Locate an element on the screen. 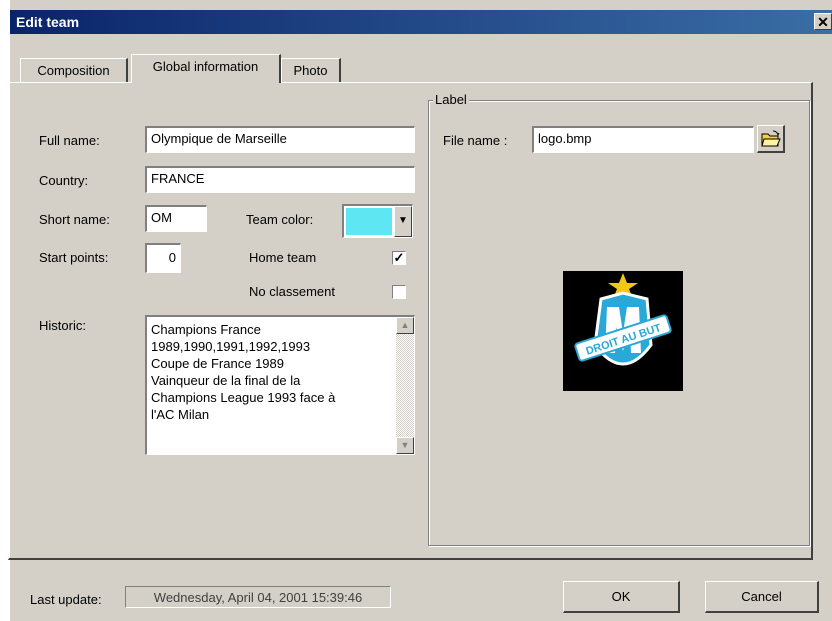 The height and width of the screenshot is (621, 832). team-color-picker: ▼ is located at coordinates (377, 221).